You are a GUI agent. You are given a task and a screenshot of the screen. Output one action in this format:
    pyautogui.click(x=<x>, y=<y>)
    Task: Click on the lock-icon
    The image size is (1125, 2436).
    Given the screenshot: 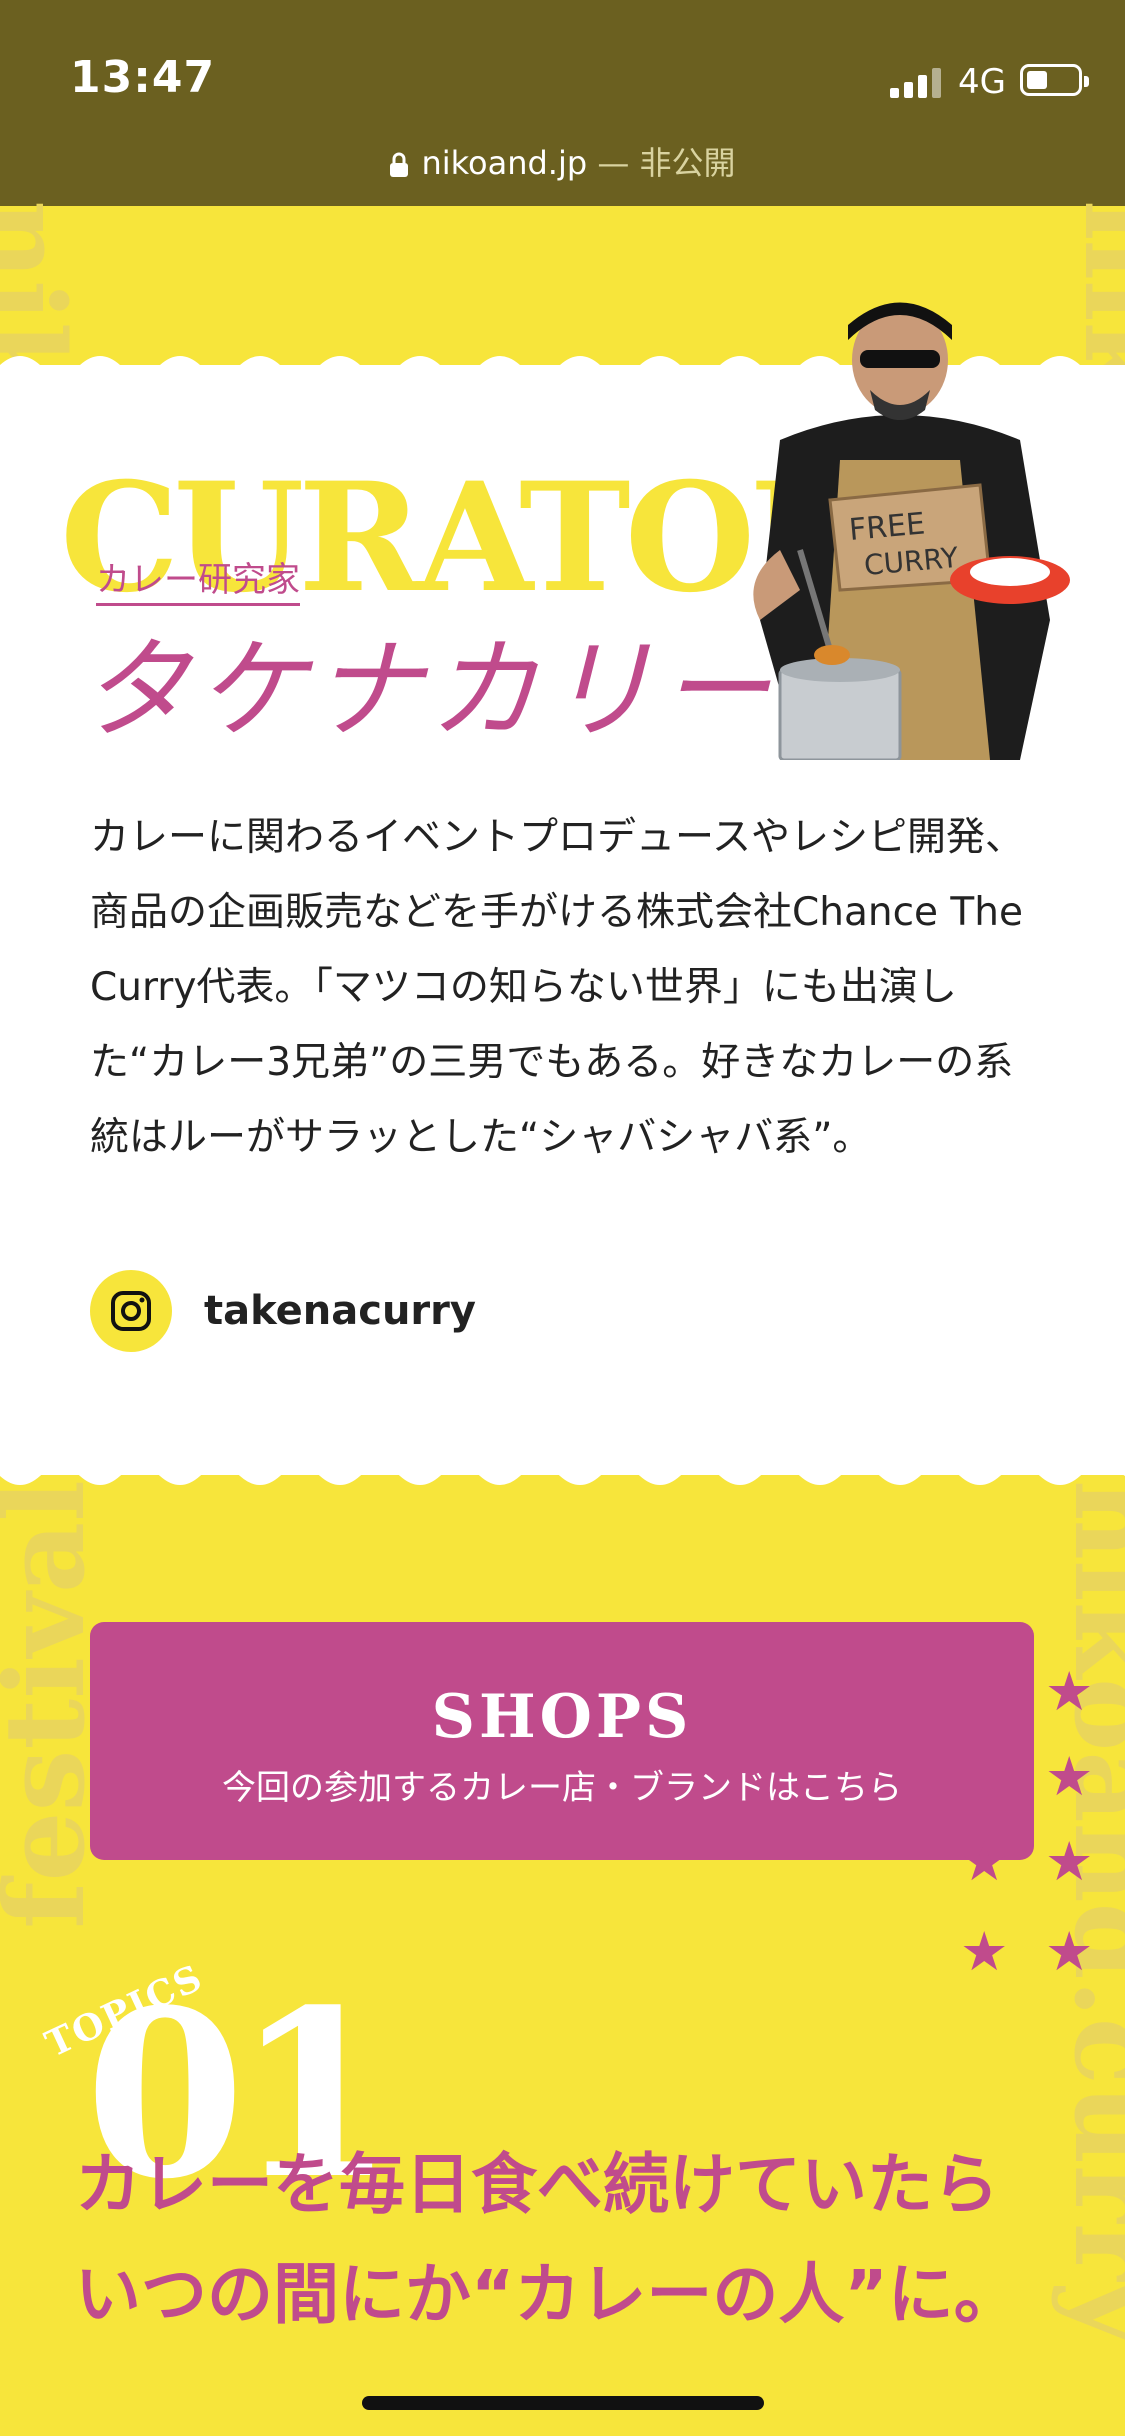 What is the action you would take?
    pyautogui.click(x=399, y=164)
    